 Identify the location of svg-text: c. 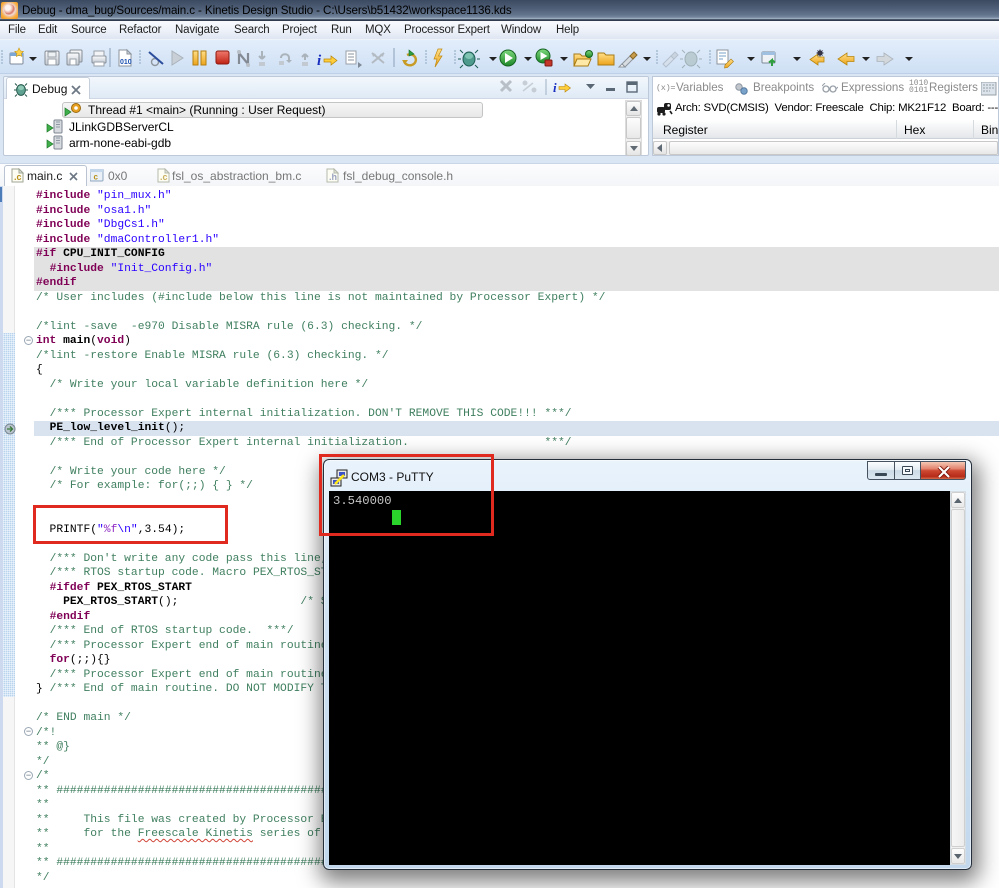
(96, 177).